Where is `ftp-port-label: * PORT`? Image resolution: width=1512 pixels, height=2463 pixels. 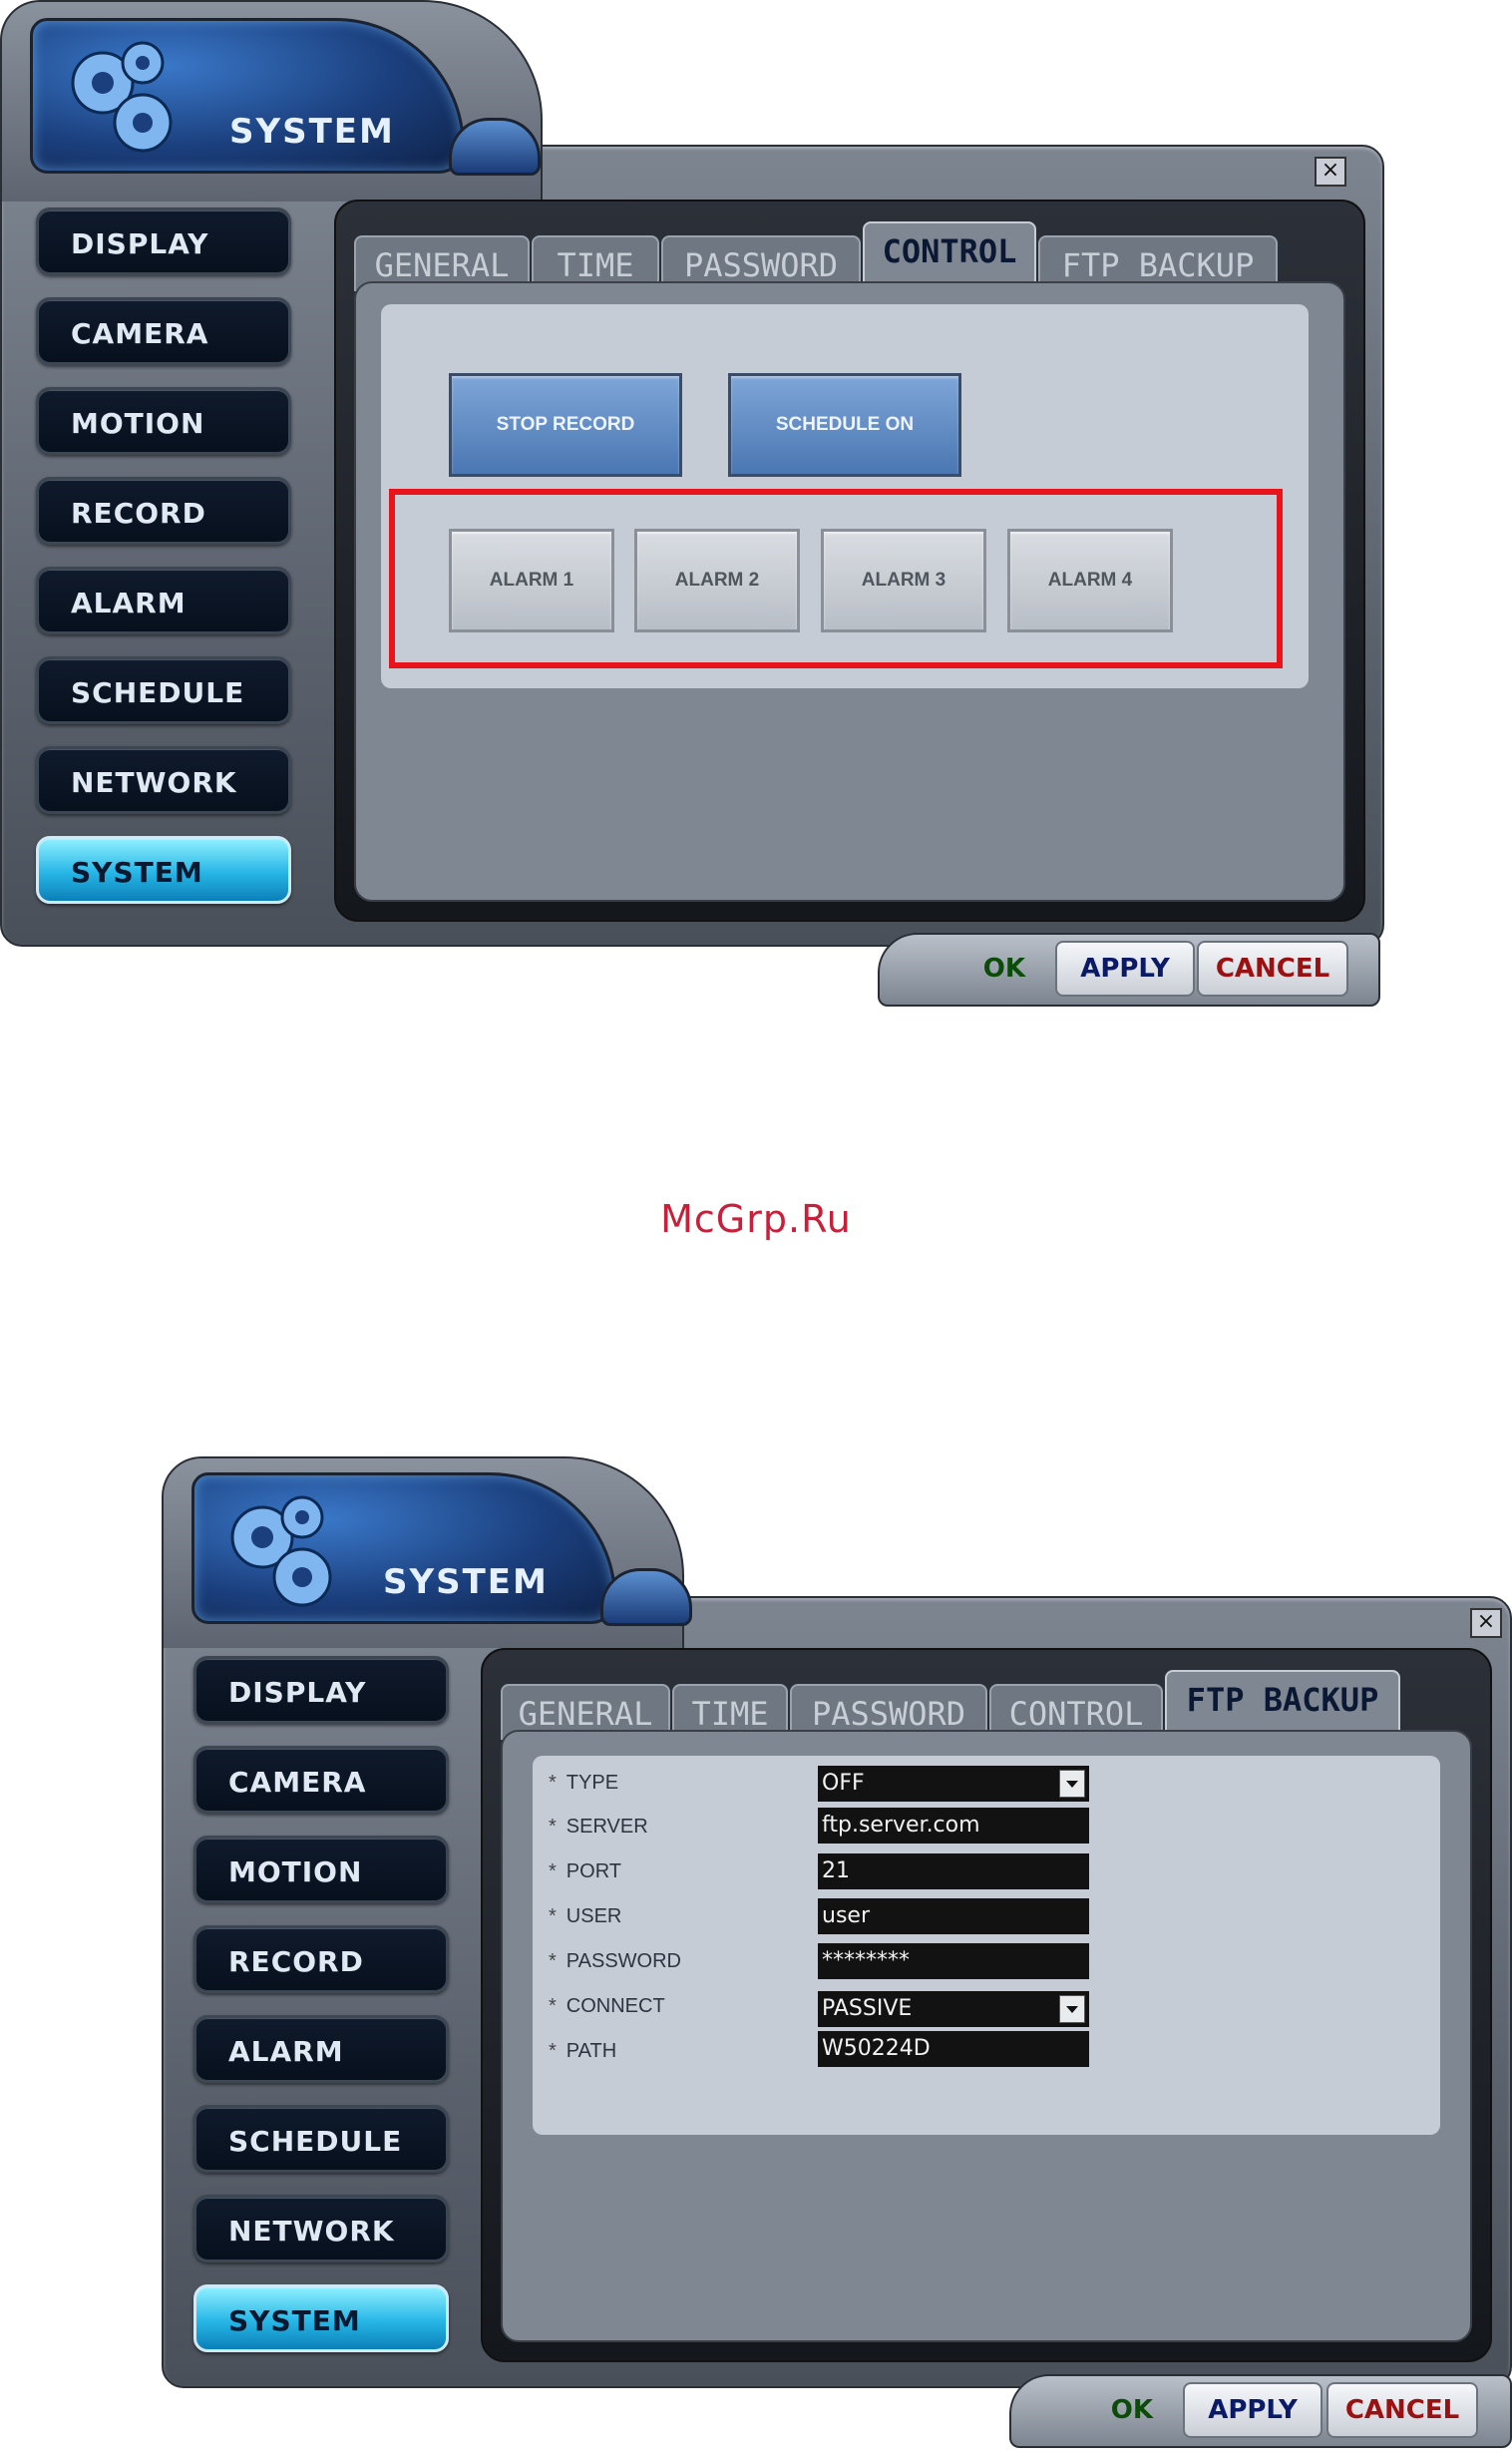 ftp-port-label: * PORT is located at coordinates (585, 1871).